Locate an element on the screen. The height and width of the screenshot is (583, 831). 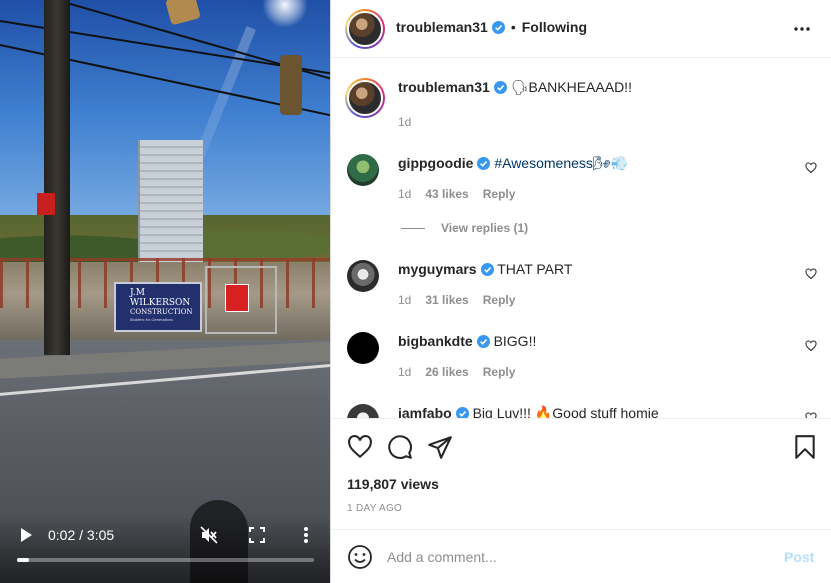
comment-meta: 1d 31 likes Reply is located at coordinates (463, 300).